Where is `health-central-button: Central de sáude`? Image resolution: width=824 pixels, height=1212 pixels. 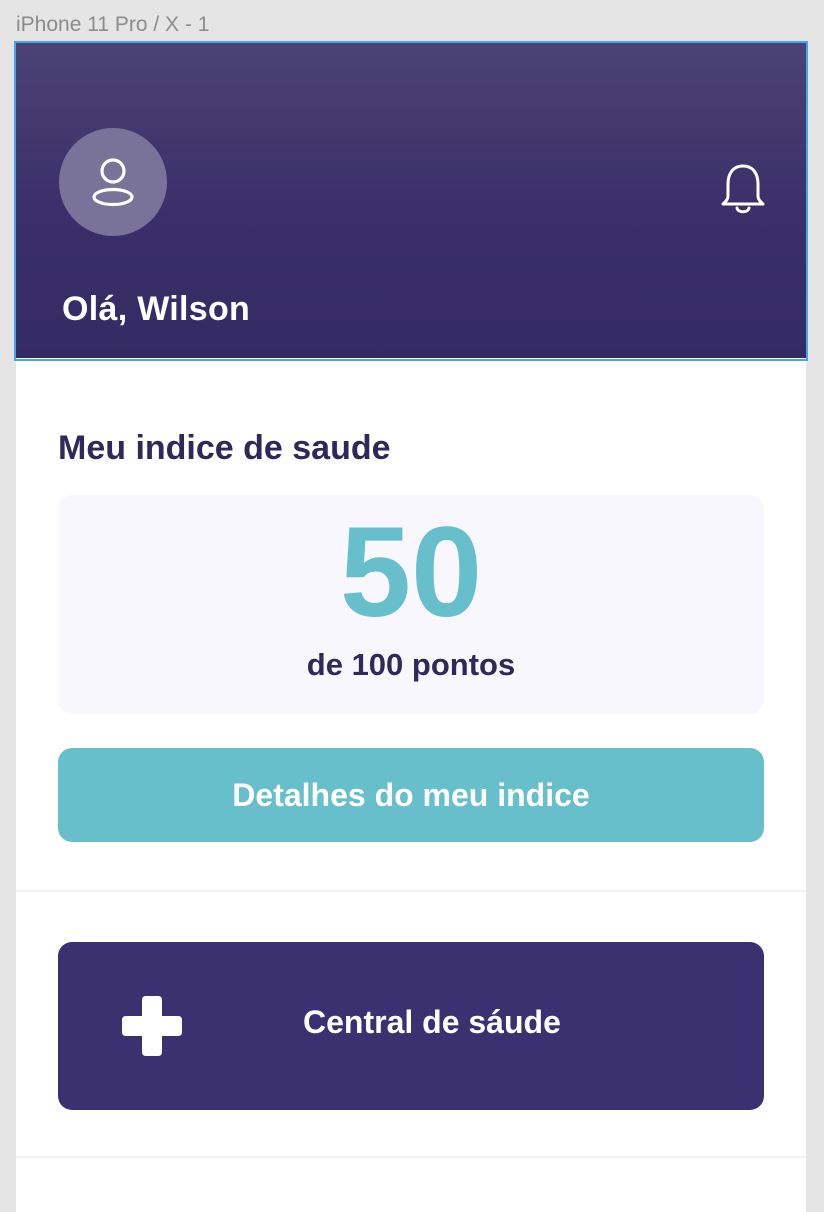
health-central-button: Central de sáude is located at coordinates (411, 1026).